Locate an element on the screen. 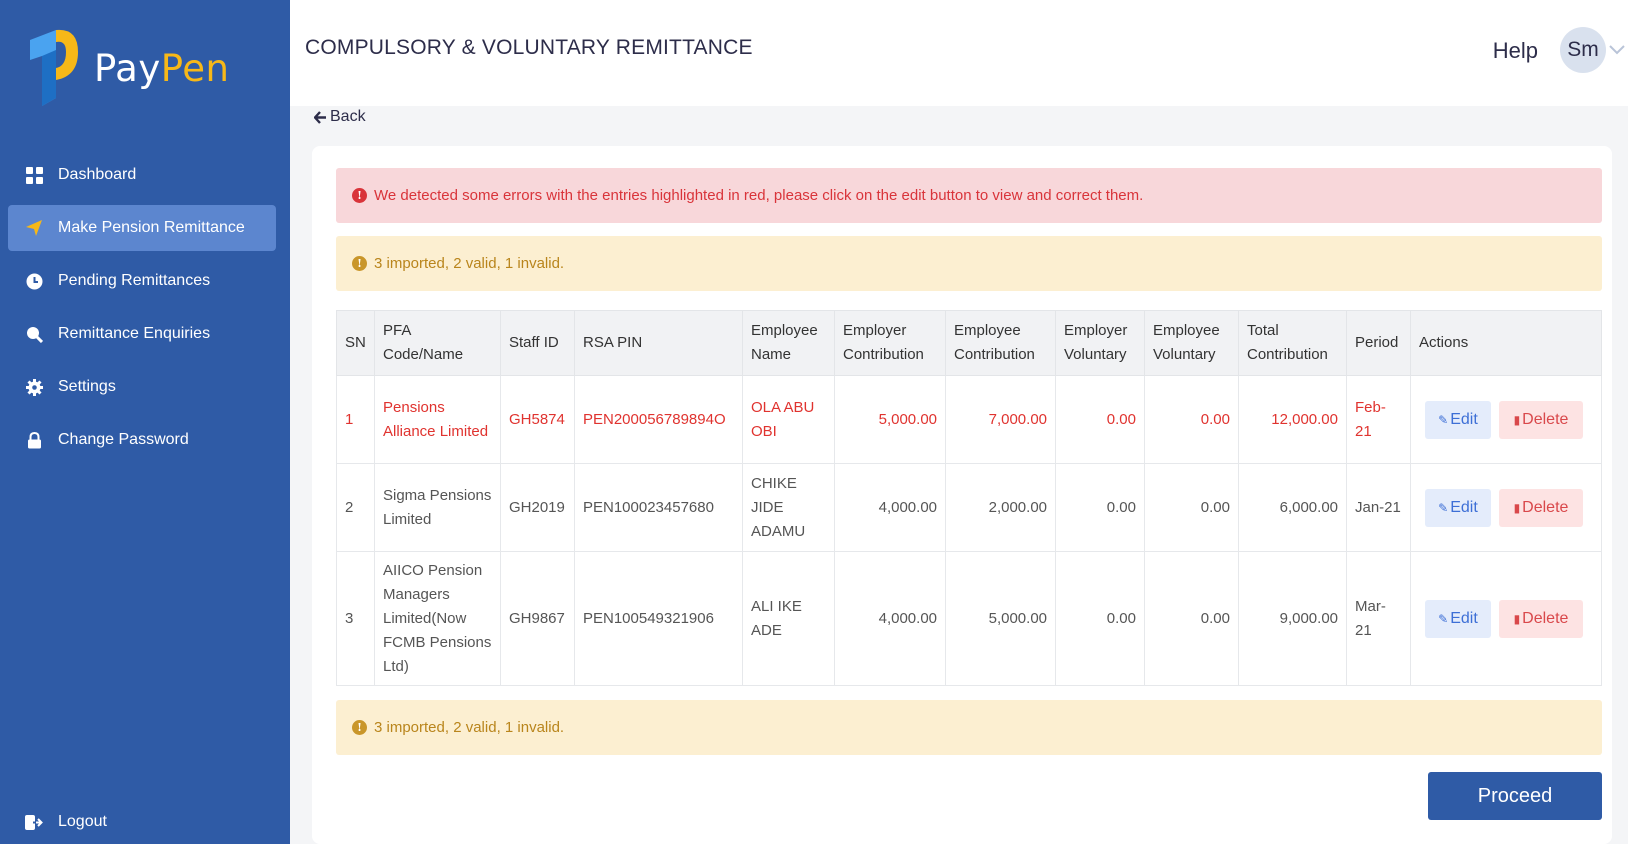  info-circle-icon: ! is located at coordinates (359, 727).